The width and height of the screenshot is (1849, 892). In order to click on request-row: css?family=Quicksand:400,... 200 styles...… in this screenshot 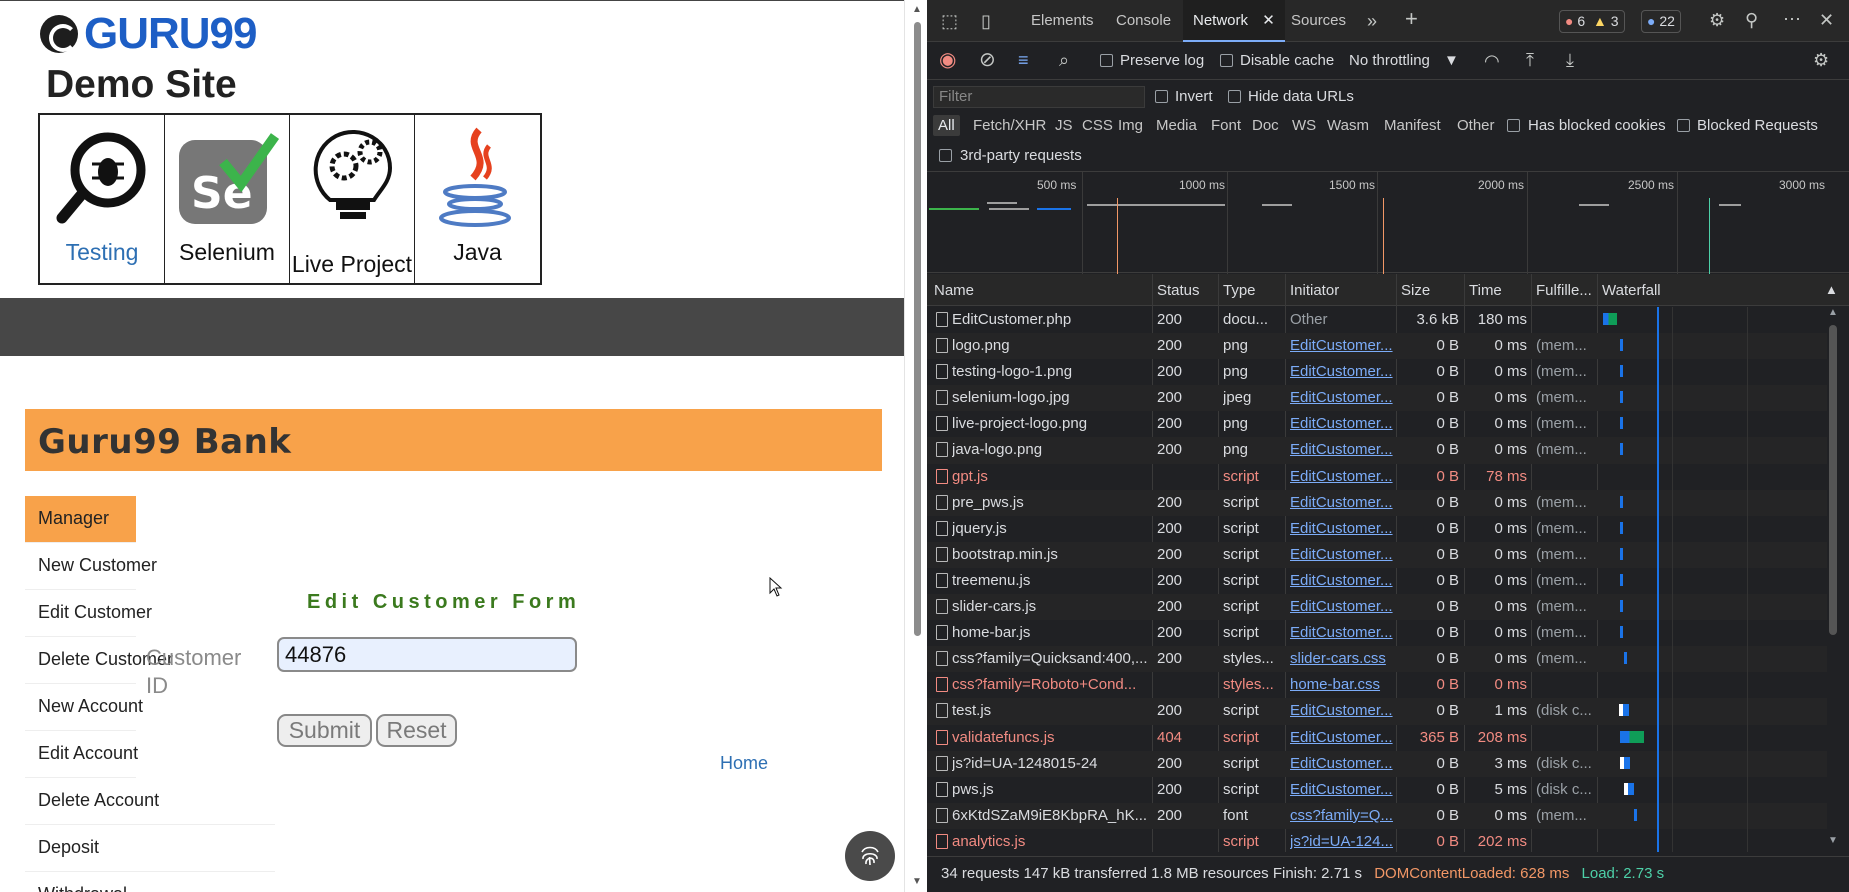, I will do `click(1377, 659)`.